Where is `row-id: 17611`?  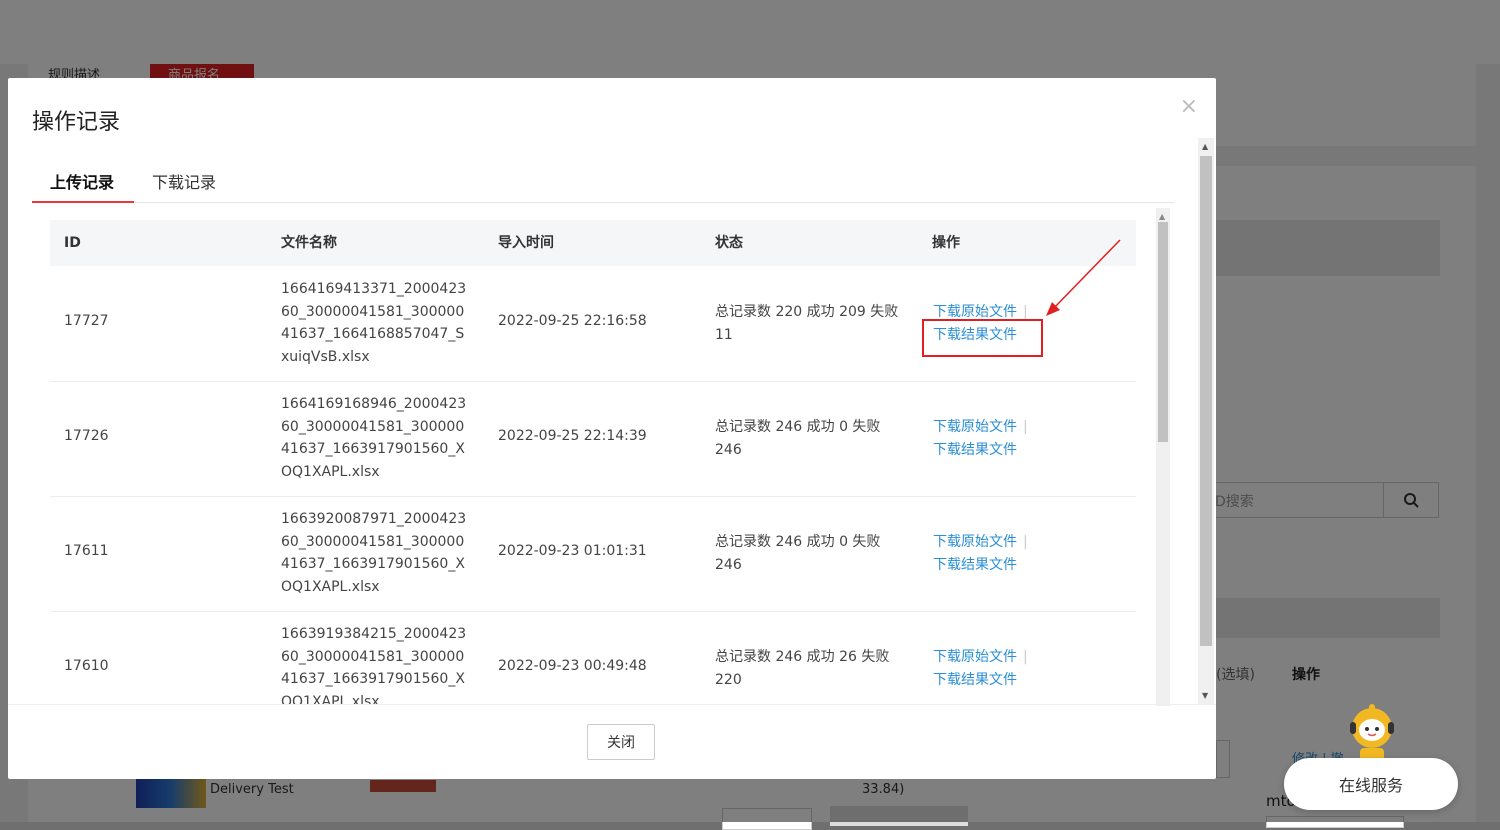 row-id: 17611 is located at coordinates (86, 551).